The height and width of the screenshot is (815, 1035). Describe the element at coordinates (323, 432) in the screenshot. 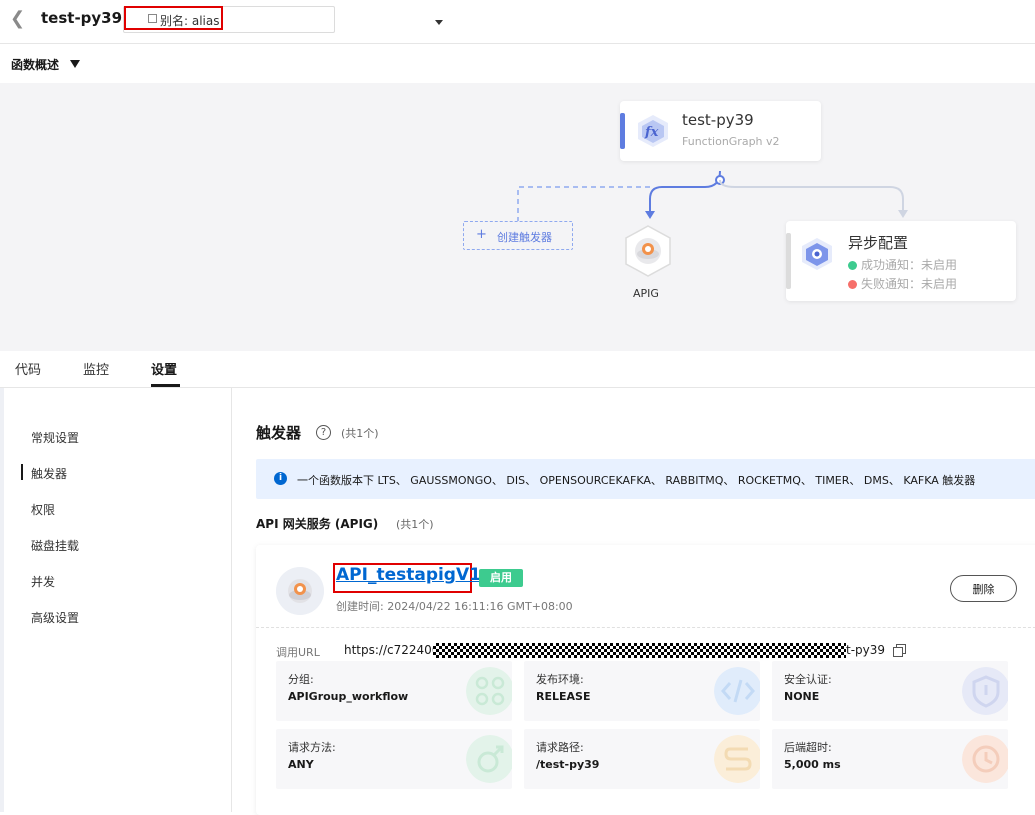

I see `help-icon: ?` at that location.